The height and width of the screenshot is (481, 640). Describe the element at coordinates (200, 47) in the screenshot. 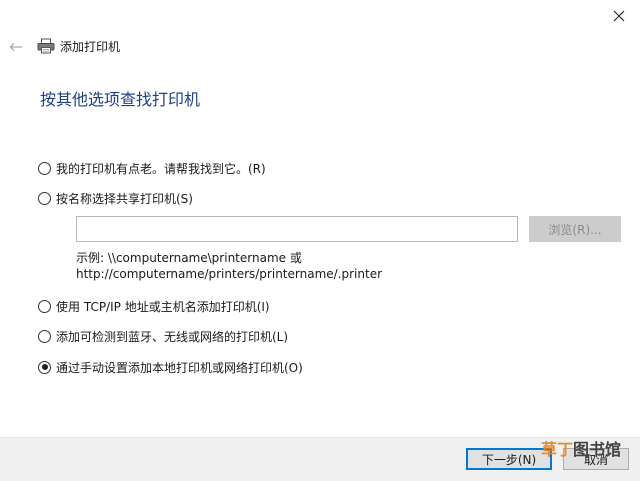

I see `wizard-header: 添加打印机` at that location.